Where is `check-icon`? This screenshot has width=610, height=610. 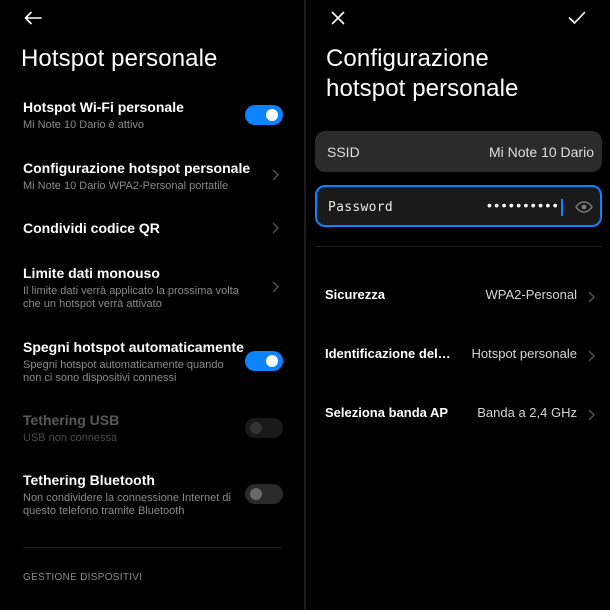
check-icon is located at coordinates (577, 17).